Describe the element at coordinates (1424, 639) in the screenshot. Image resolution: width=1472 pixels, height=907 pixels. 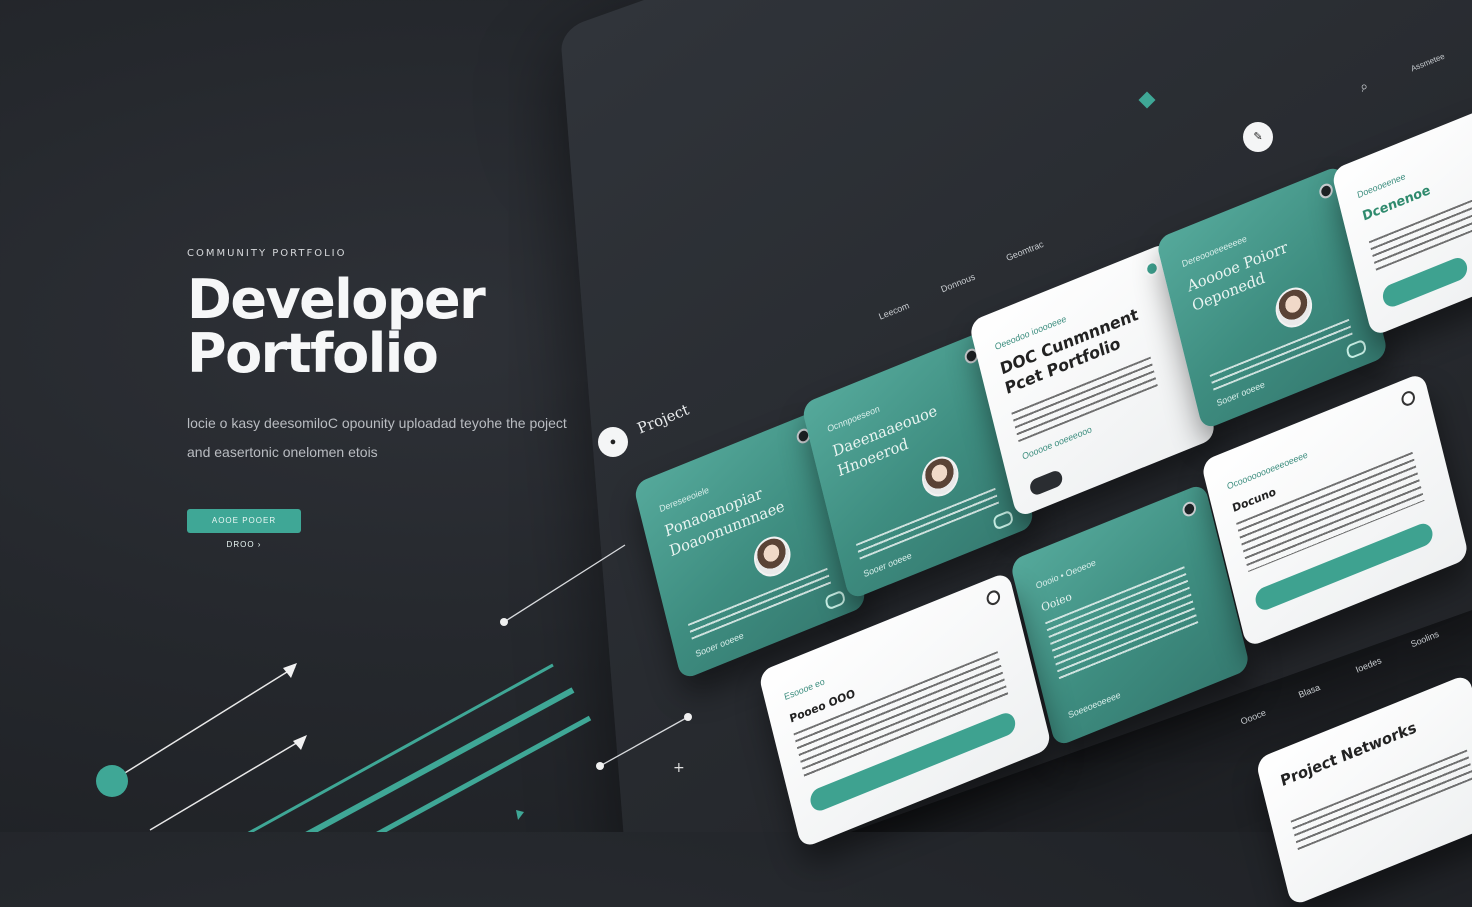
I see `right-label-4: Soolins` at that location.